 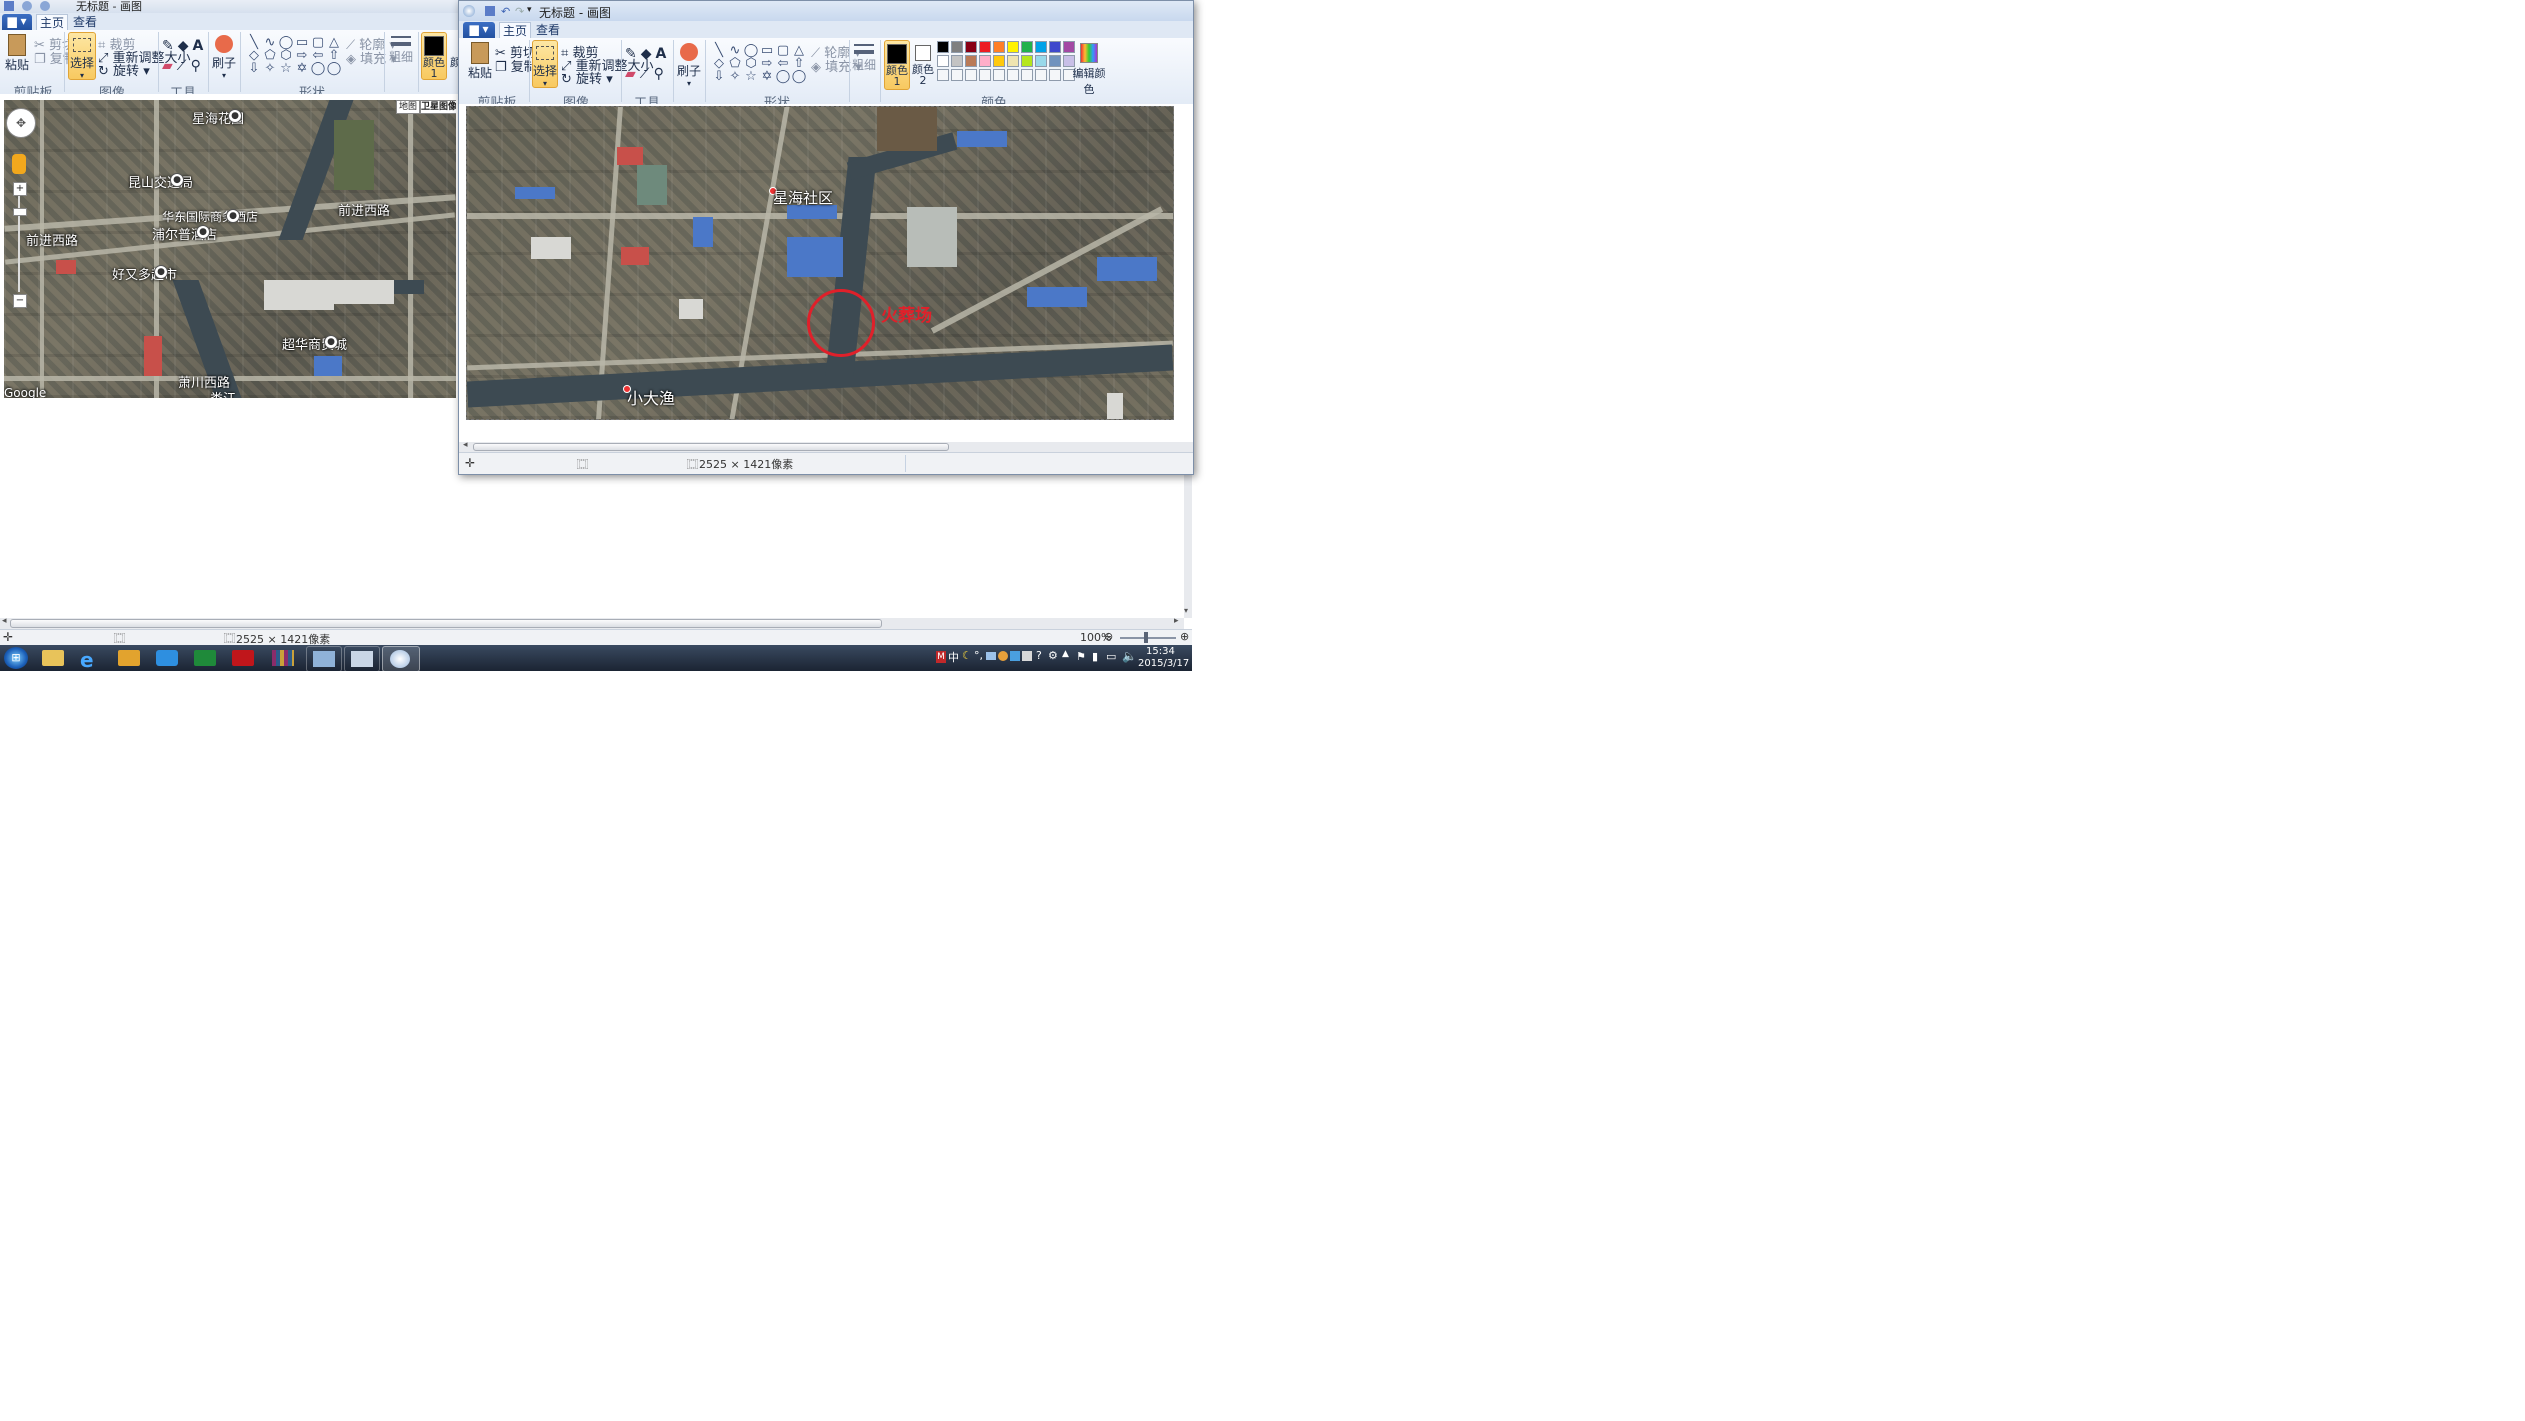 I want to click on power-icon: ▮, so click(x=1095, y=656).